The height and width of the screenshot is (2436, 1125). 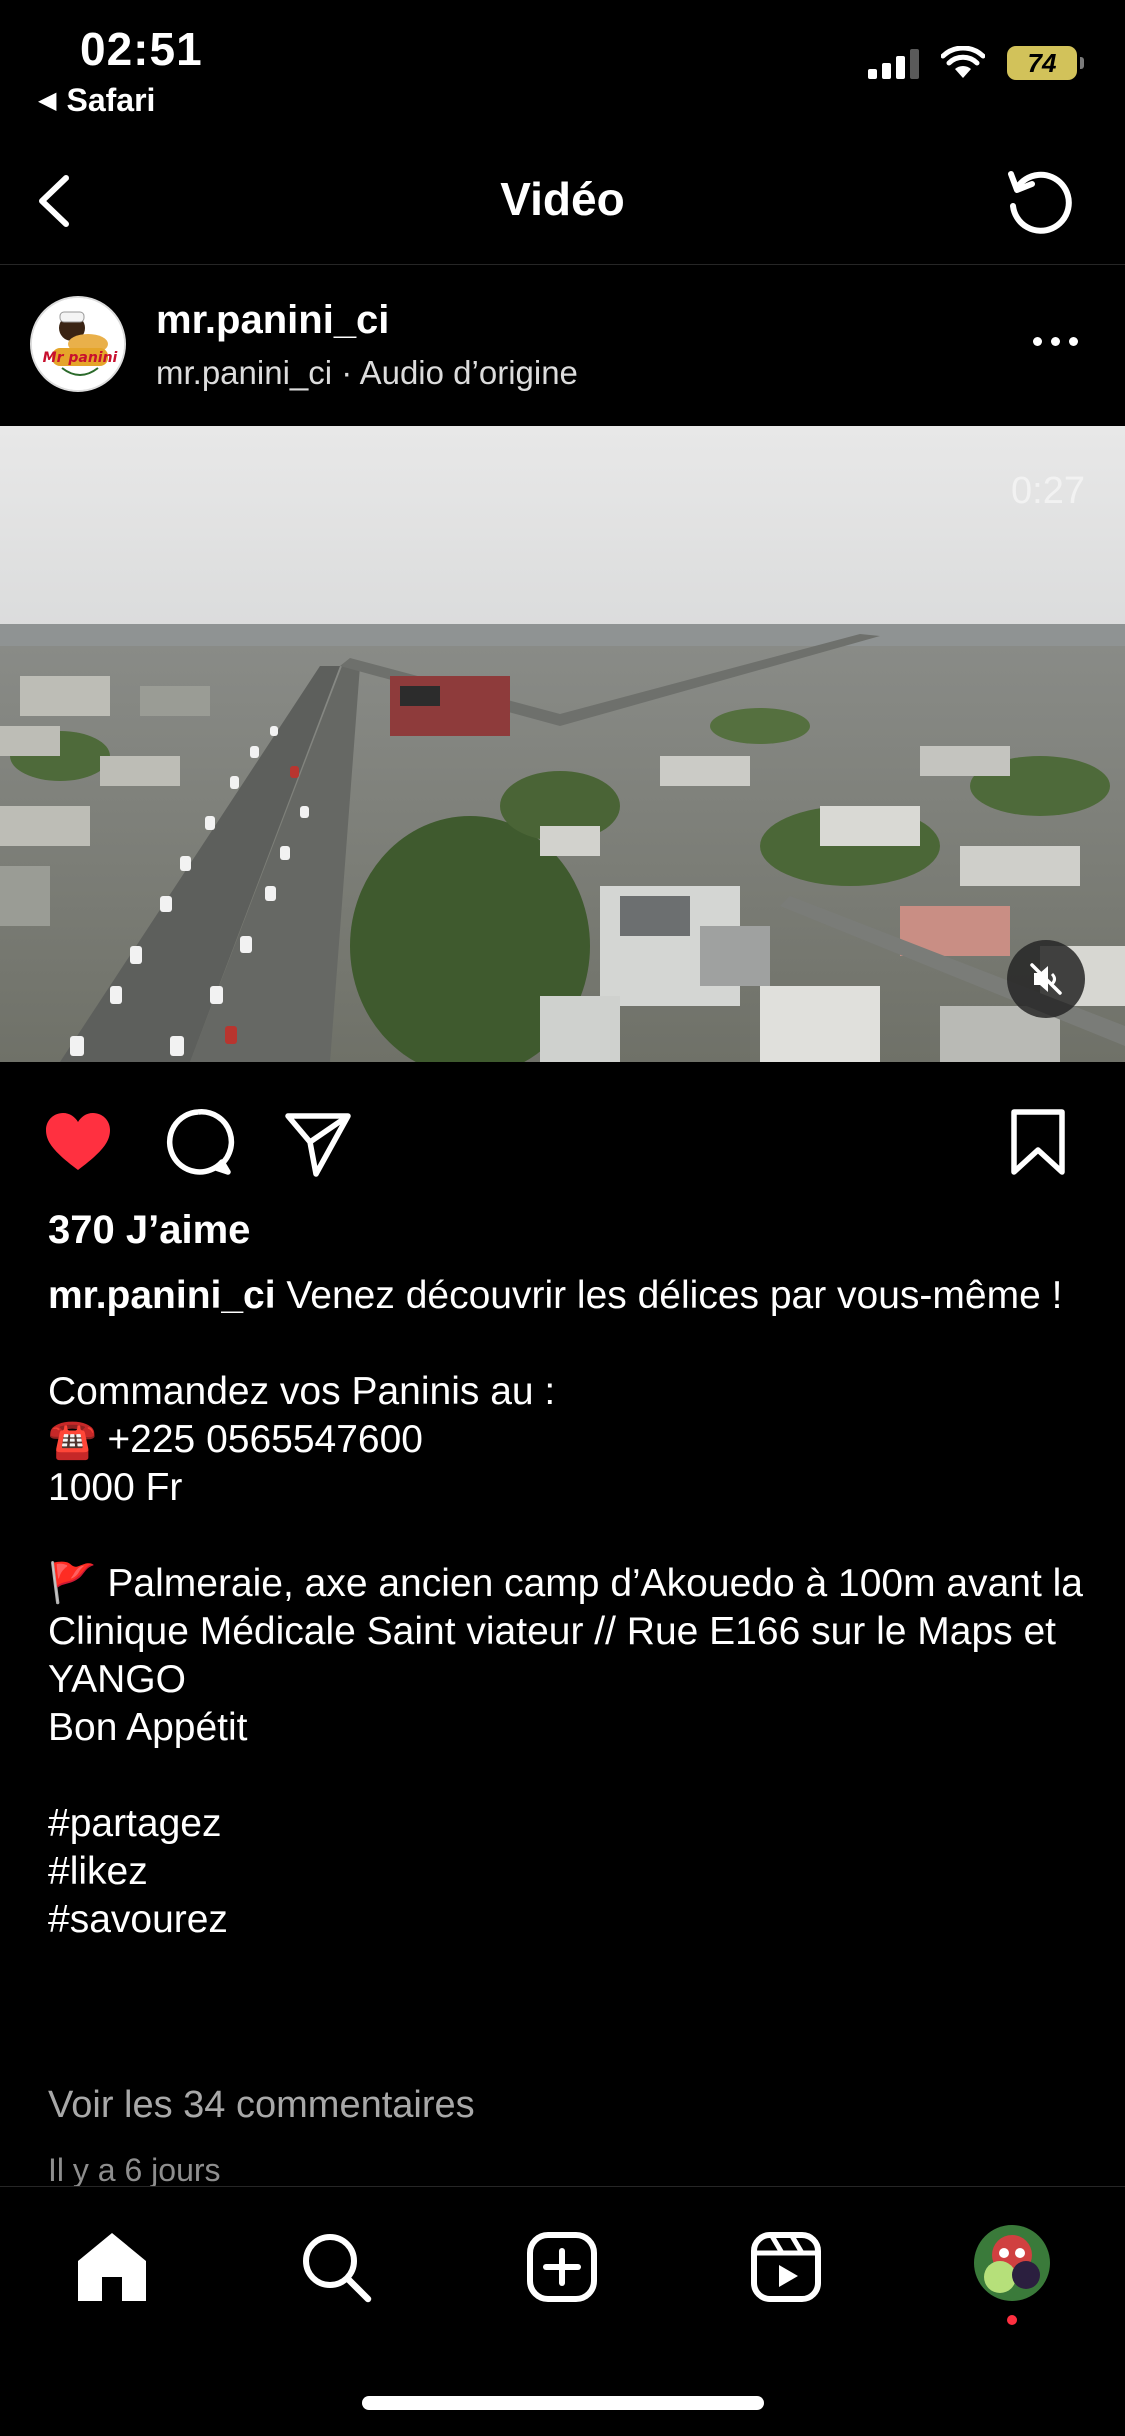 I want to click on reels-icon, so click(x=786, y=2267).